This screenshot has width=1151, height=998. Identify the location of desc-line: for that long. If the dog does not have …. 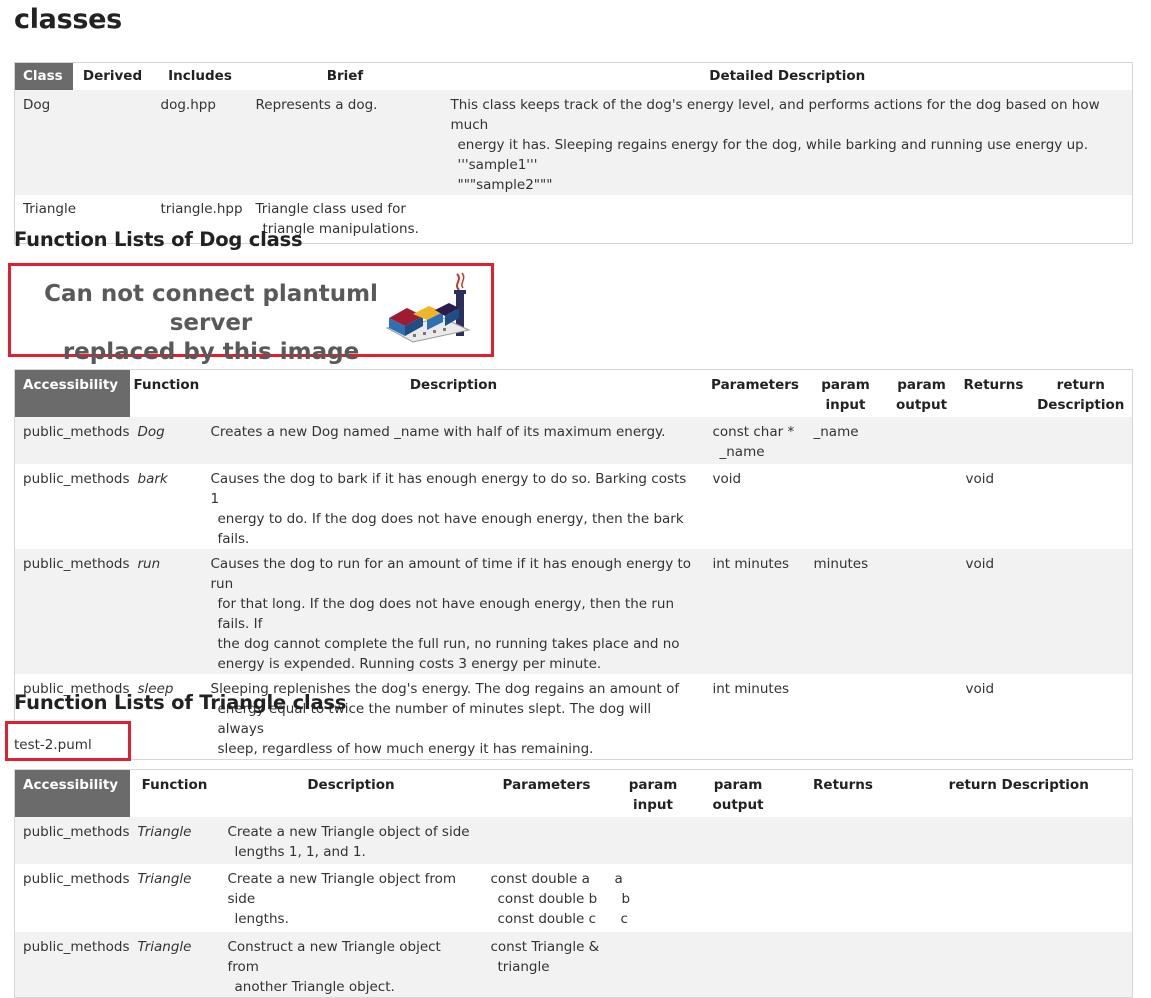
(446, 613).